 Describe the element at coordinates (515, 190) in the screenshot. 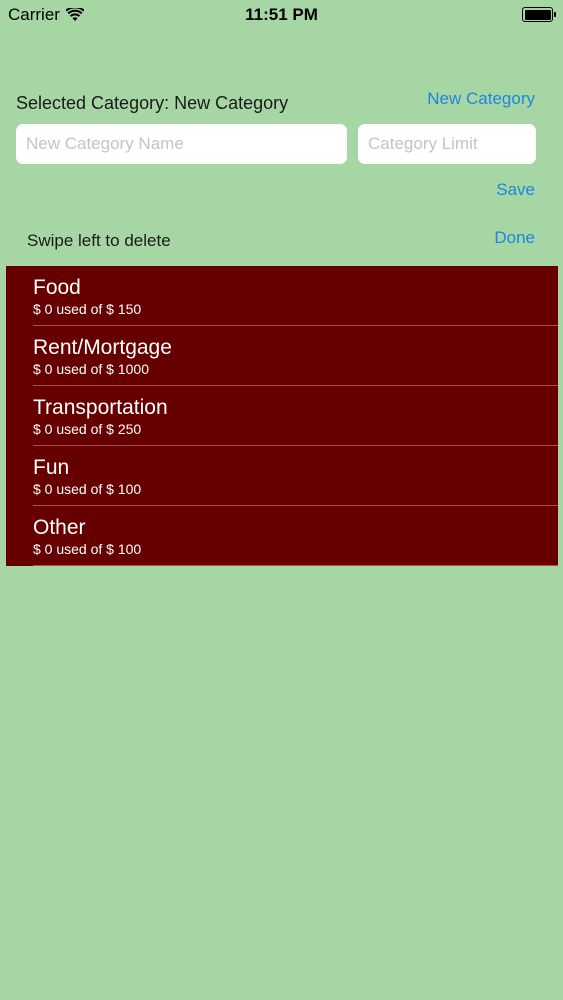

I see `save-button: Save` at that location.